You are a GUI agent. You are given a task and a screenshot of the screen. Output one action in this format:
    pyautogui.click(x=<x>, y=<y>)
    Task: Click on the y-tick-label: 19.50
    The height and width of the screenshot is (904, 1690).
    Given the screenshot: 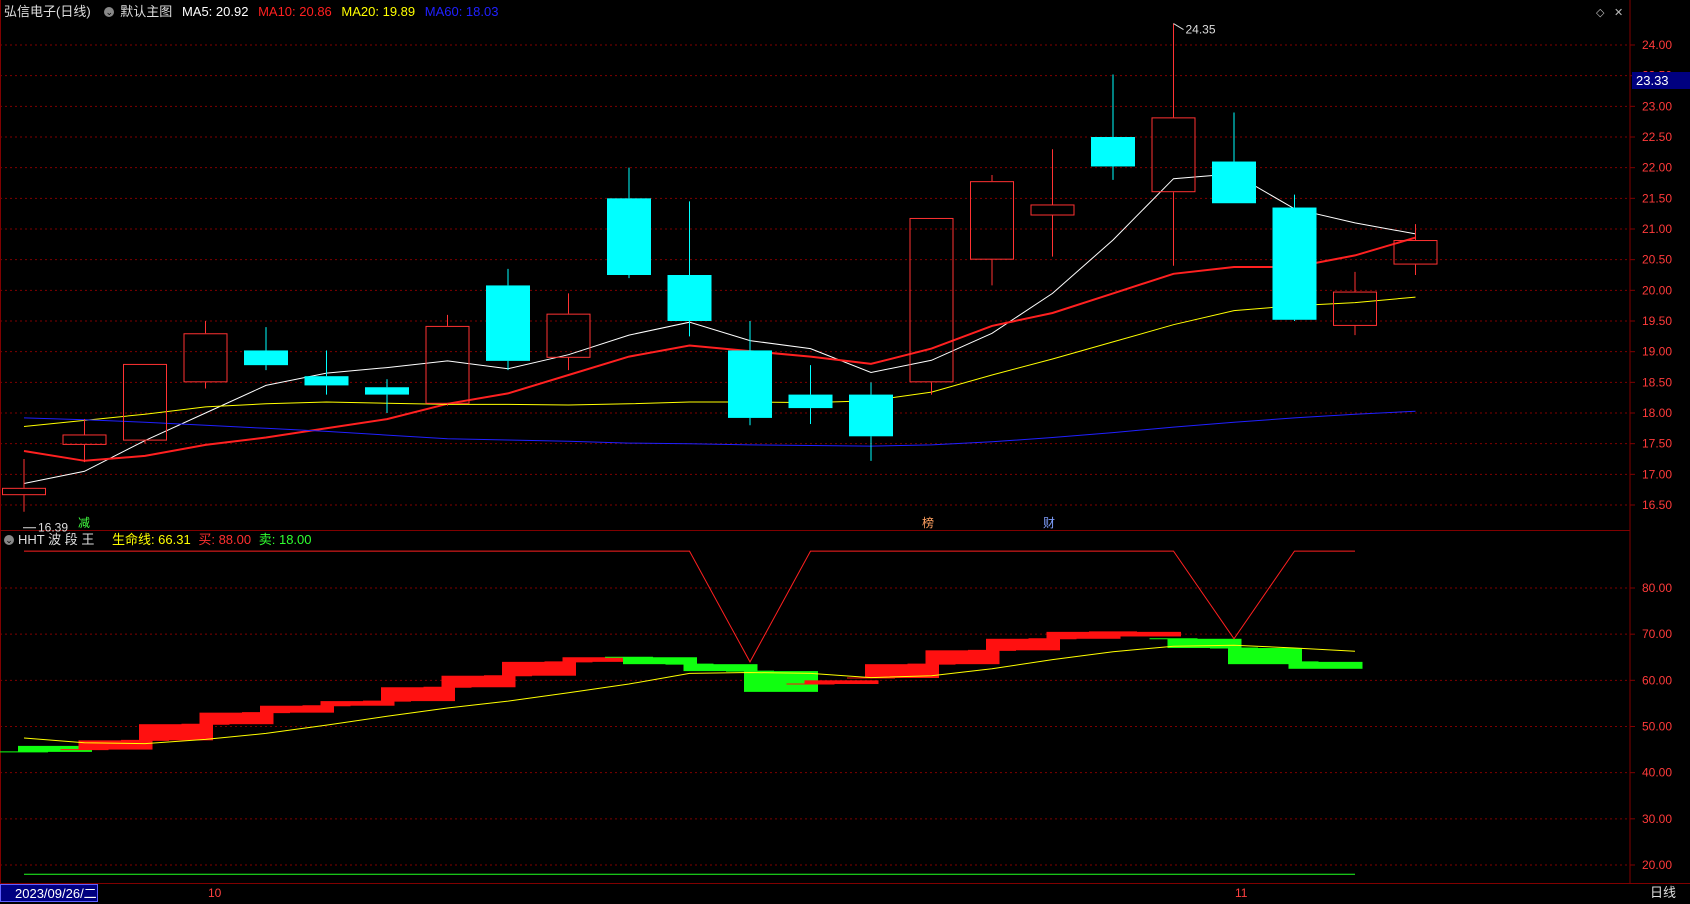 What is the action you would take?
    pyautogui.click(x=1657, y=321)
    